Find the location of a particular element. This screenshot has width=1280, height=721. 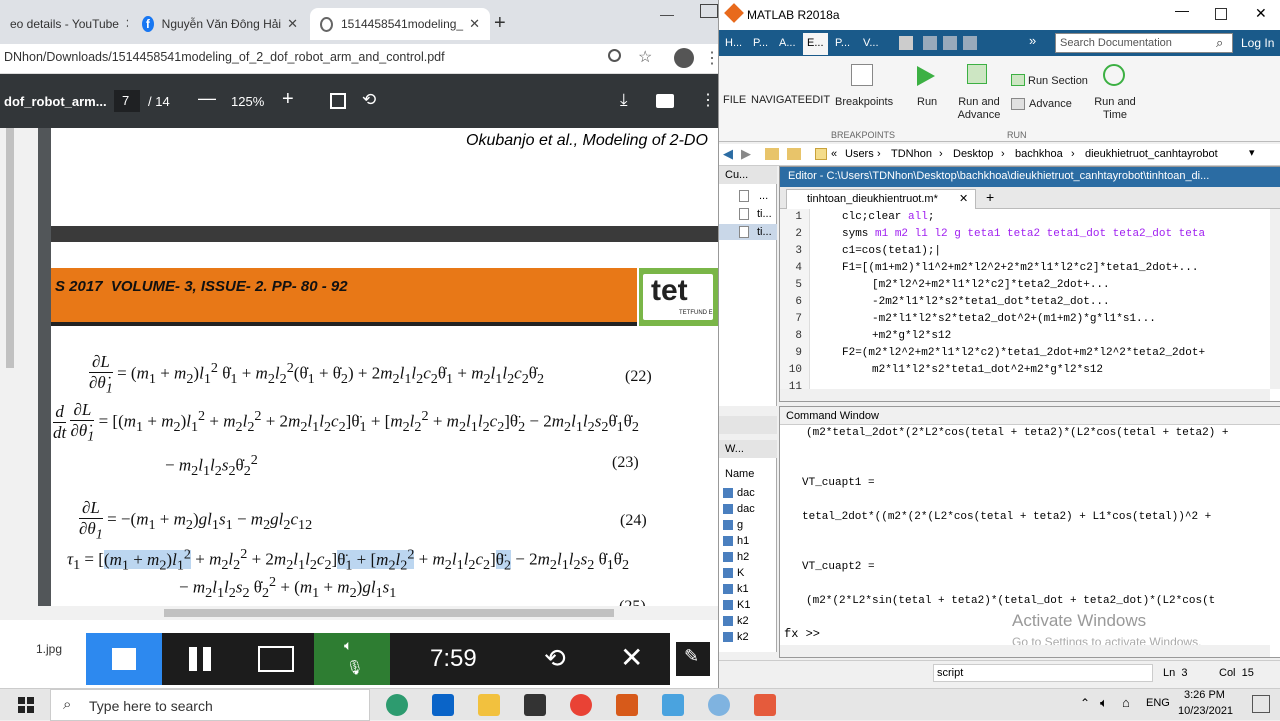

print-icon is located at coordinates (665, 101).